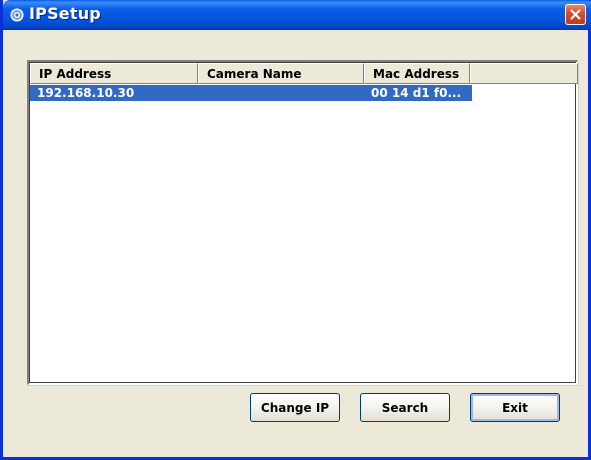  Describe the element at coordinates (17, 14) in the screenshot. I see `app-globe-icon` at that location.